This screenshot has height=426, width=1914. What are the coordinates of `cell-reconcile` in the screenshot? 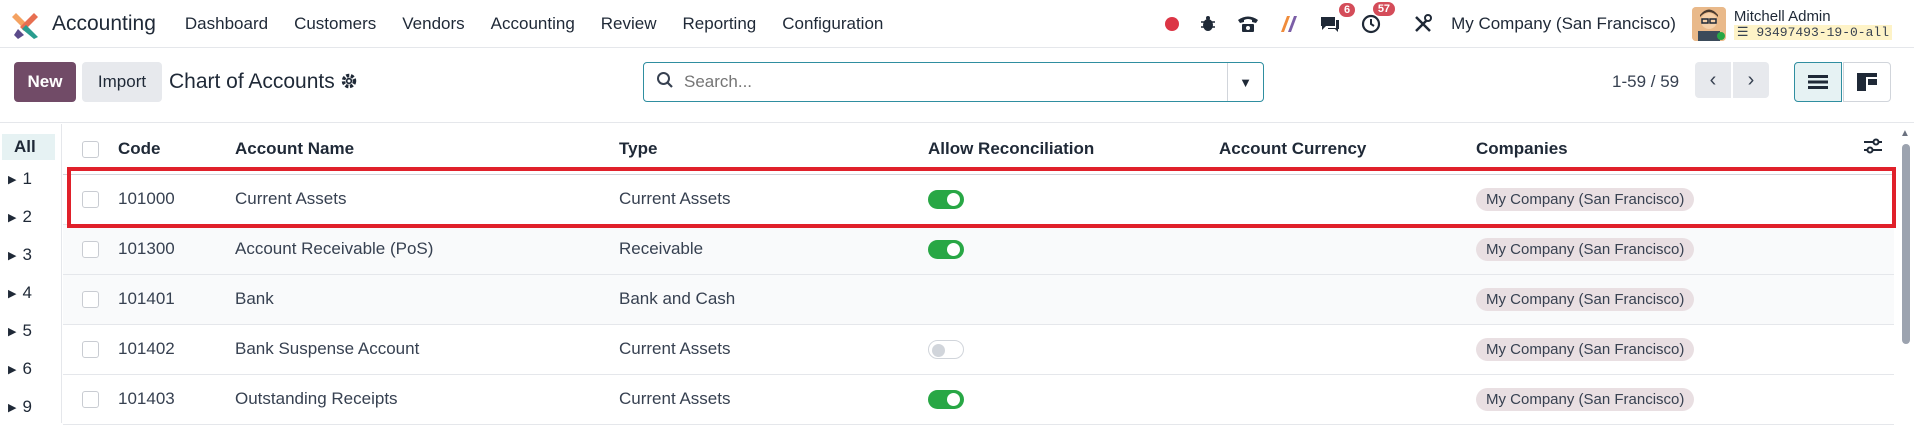 It's located at (1073, 249).